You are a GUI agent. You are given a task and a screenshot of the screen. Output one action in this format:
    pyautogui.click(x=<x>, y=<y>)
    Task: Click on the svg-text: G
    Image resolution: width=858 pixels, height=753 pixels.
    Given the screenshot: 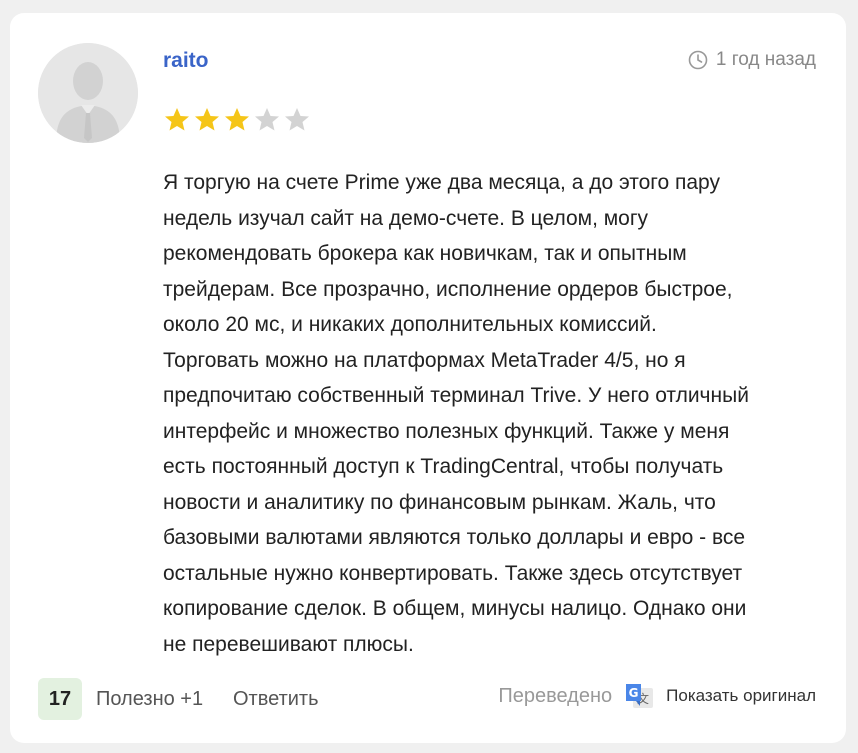 What is the action you would take?
    pyautogui.click(x=634, y=693)
    